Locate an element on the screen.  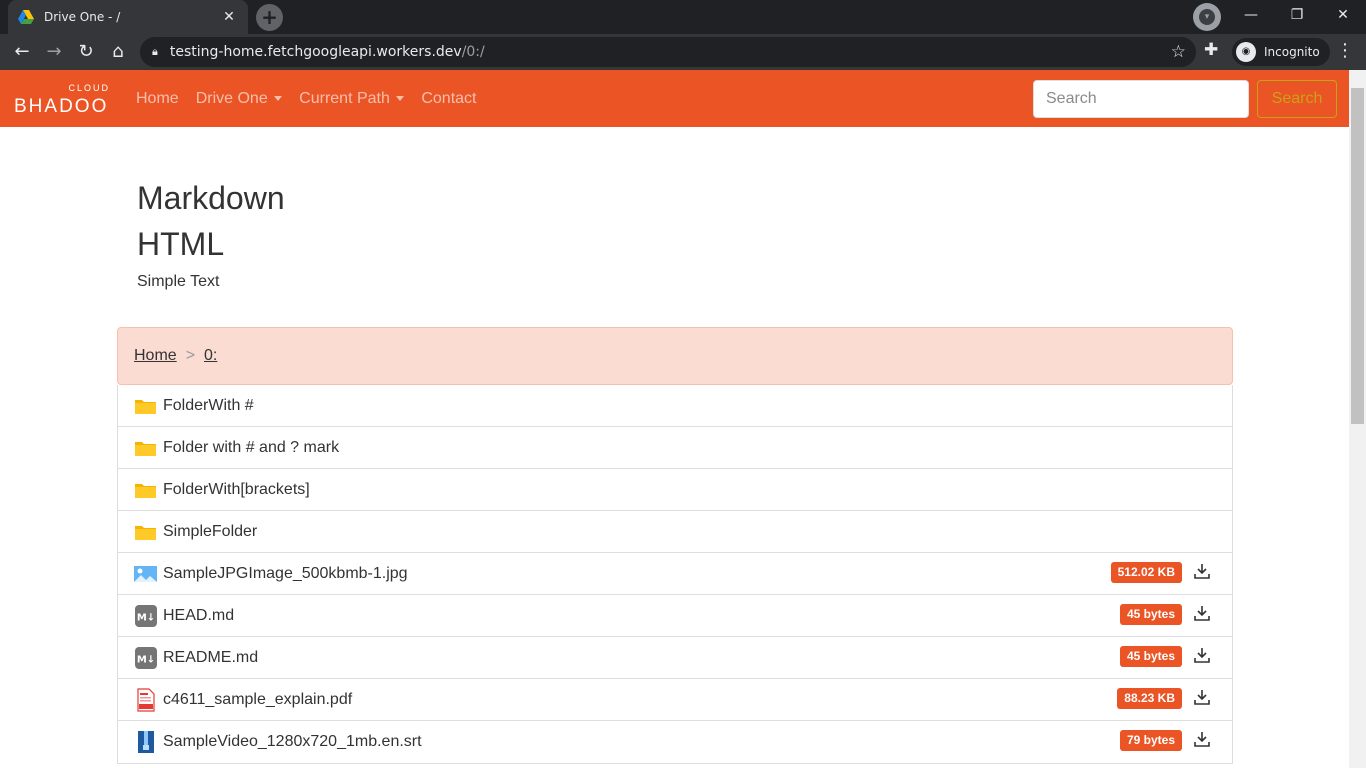
zip-file-icon is located at coordinates (145, 742).